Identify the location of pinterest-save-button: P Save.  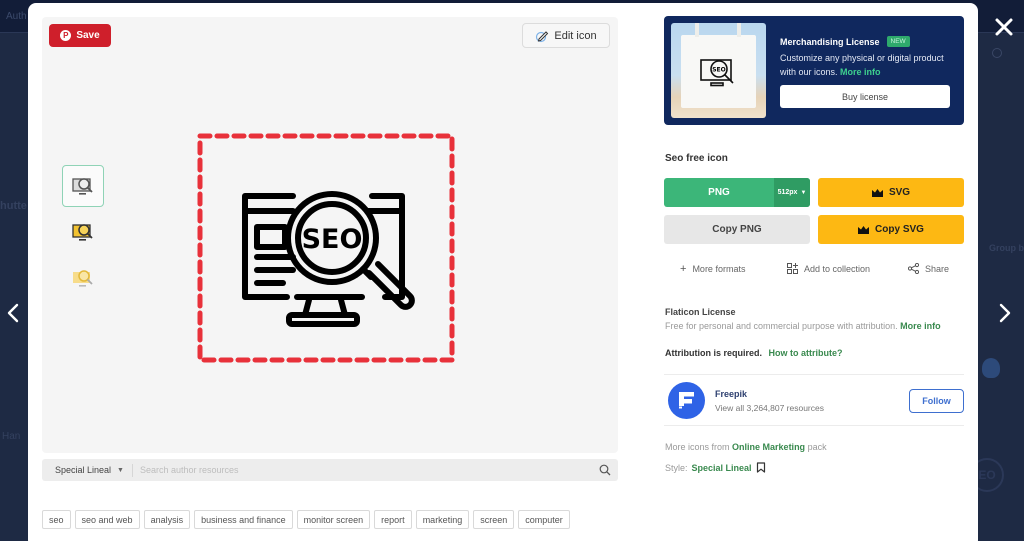
(80, 35).